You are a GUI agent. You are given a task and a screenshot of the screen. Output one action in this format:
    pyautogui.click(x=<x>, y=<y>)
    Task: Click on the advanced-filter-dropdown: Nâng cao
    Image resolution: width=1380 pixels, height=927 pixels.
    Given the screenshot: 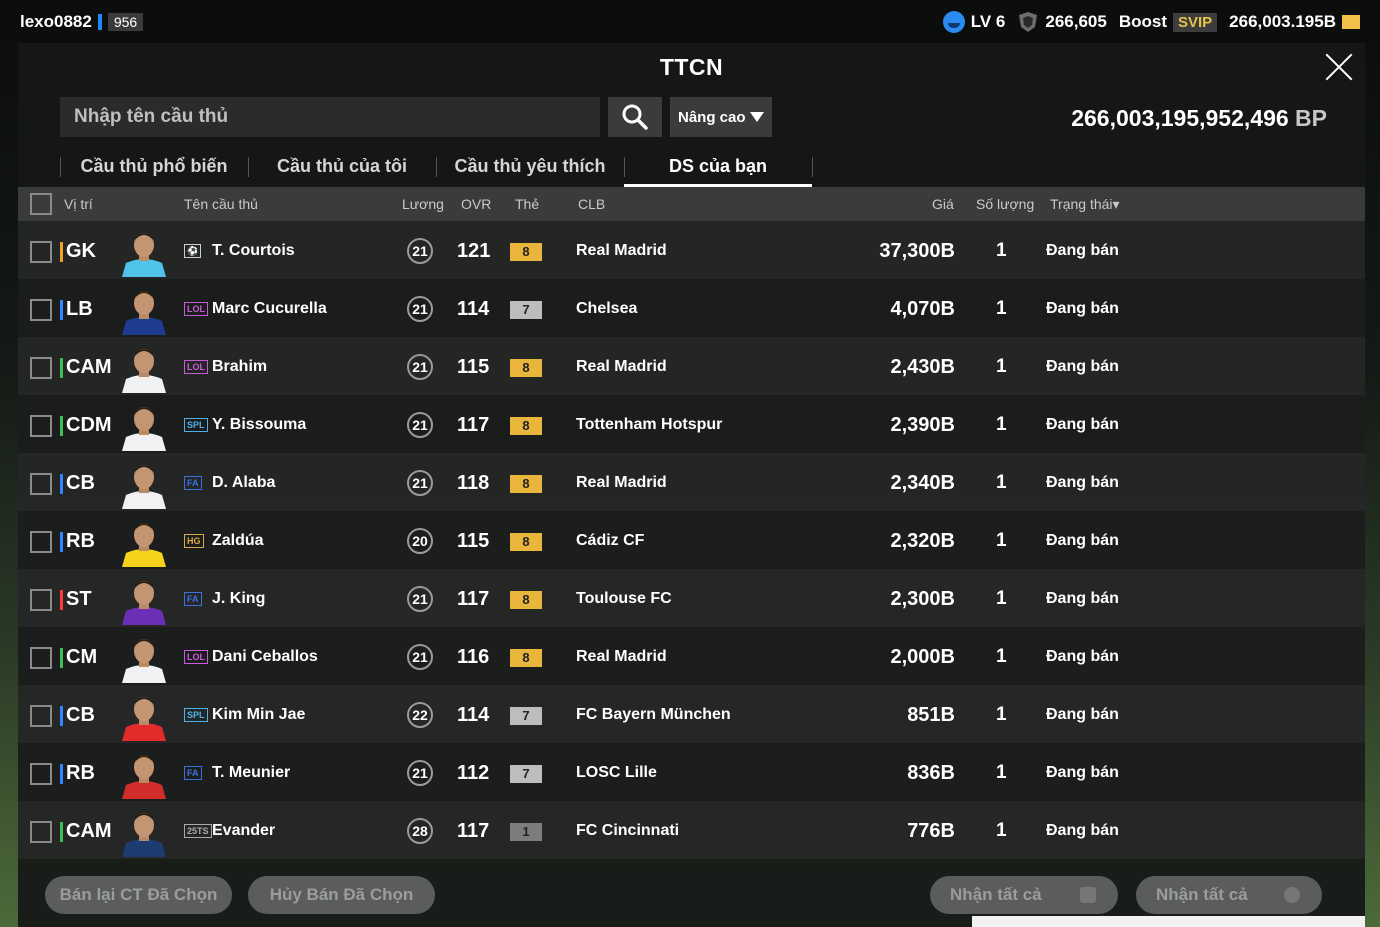 What is the action you would take?
    pyautogui.click(x=721, y=117)
    